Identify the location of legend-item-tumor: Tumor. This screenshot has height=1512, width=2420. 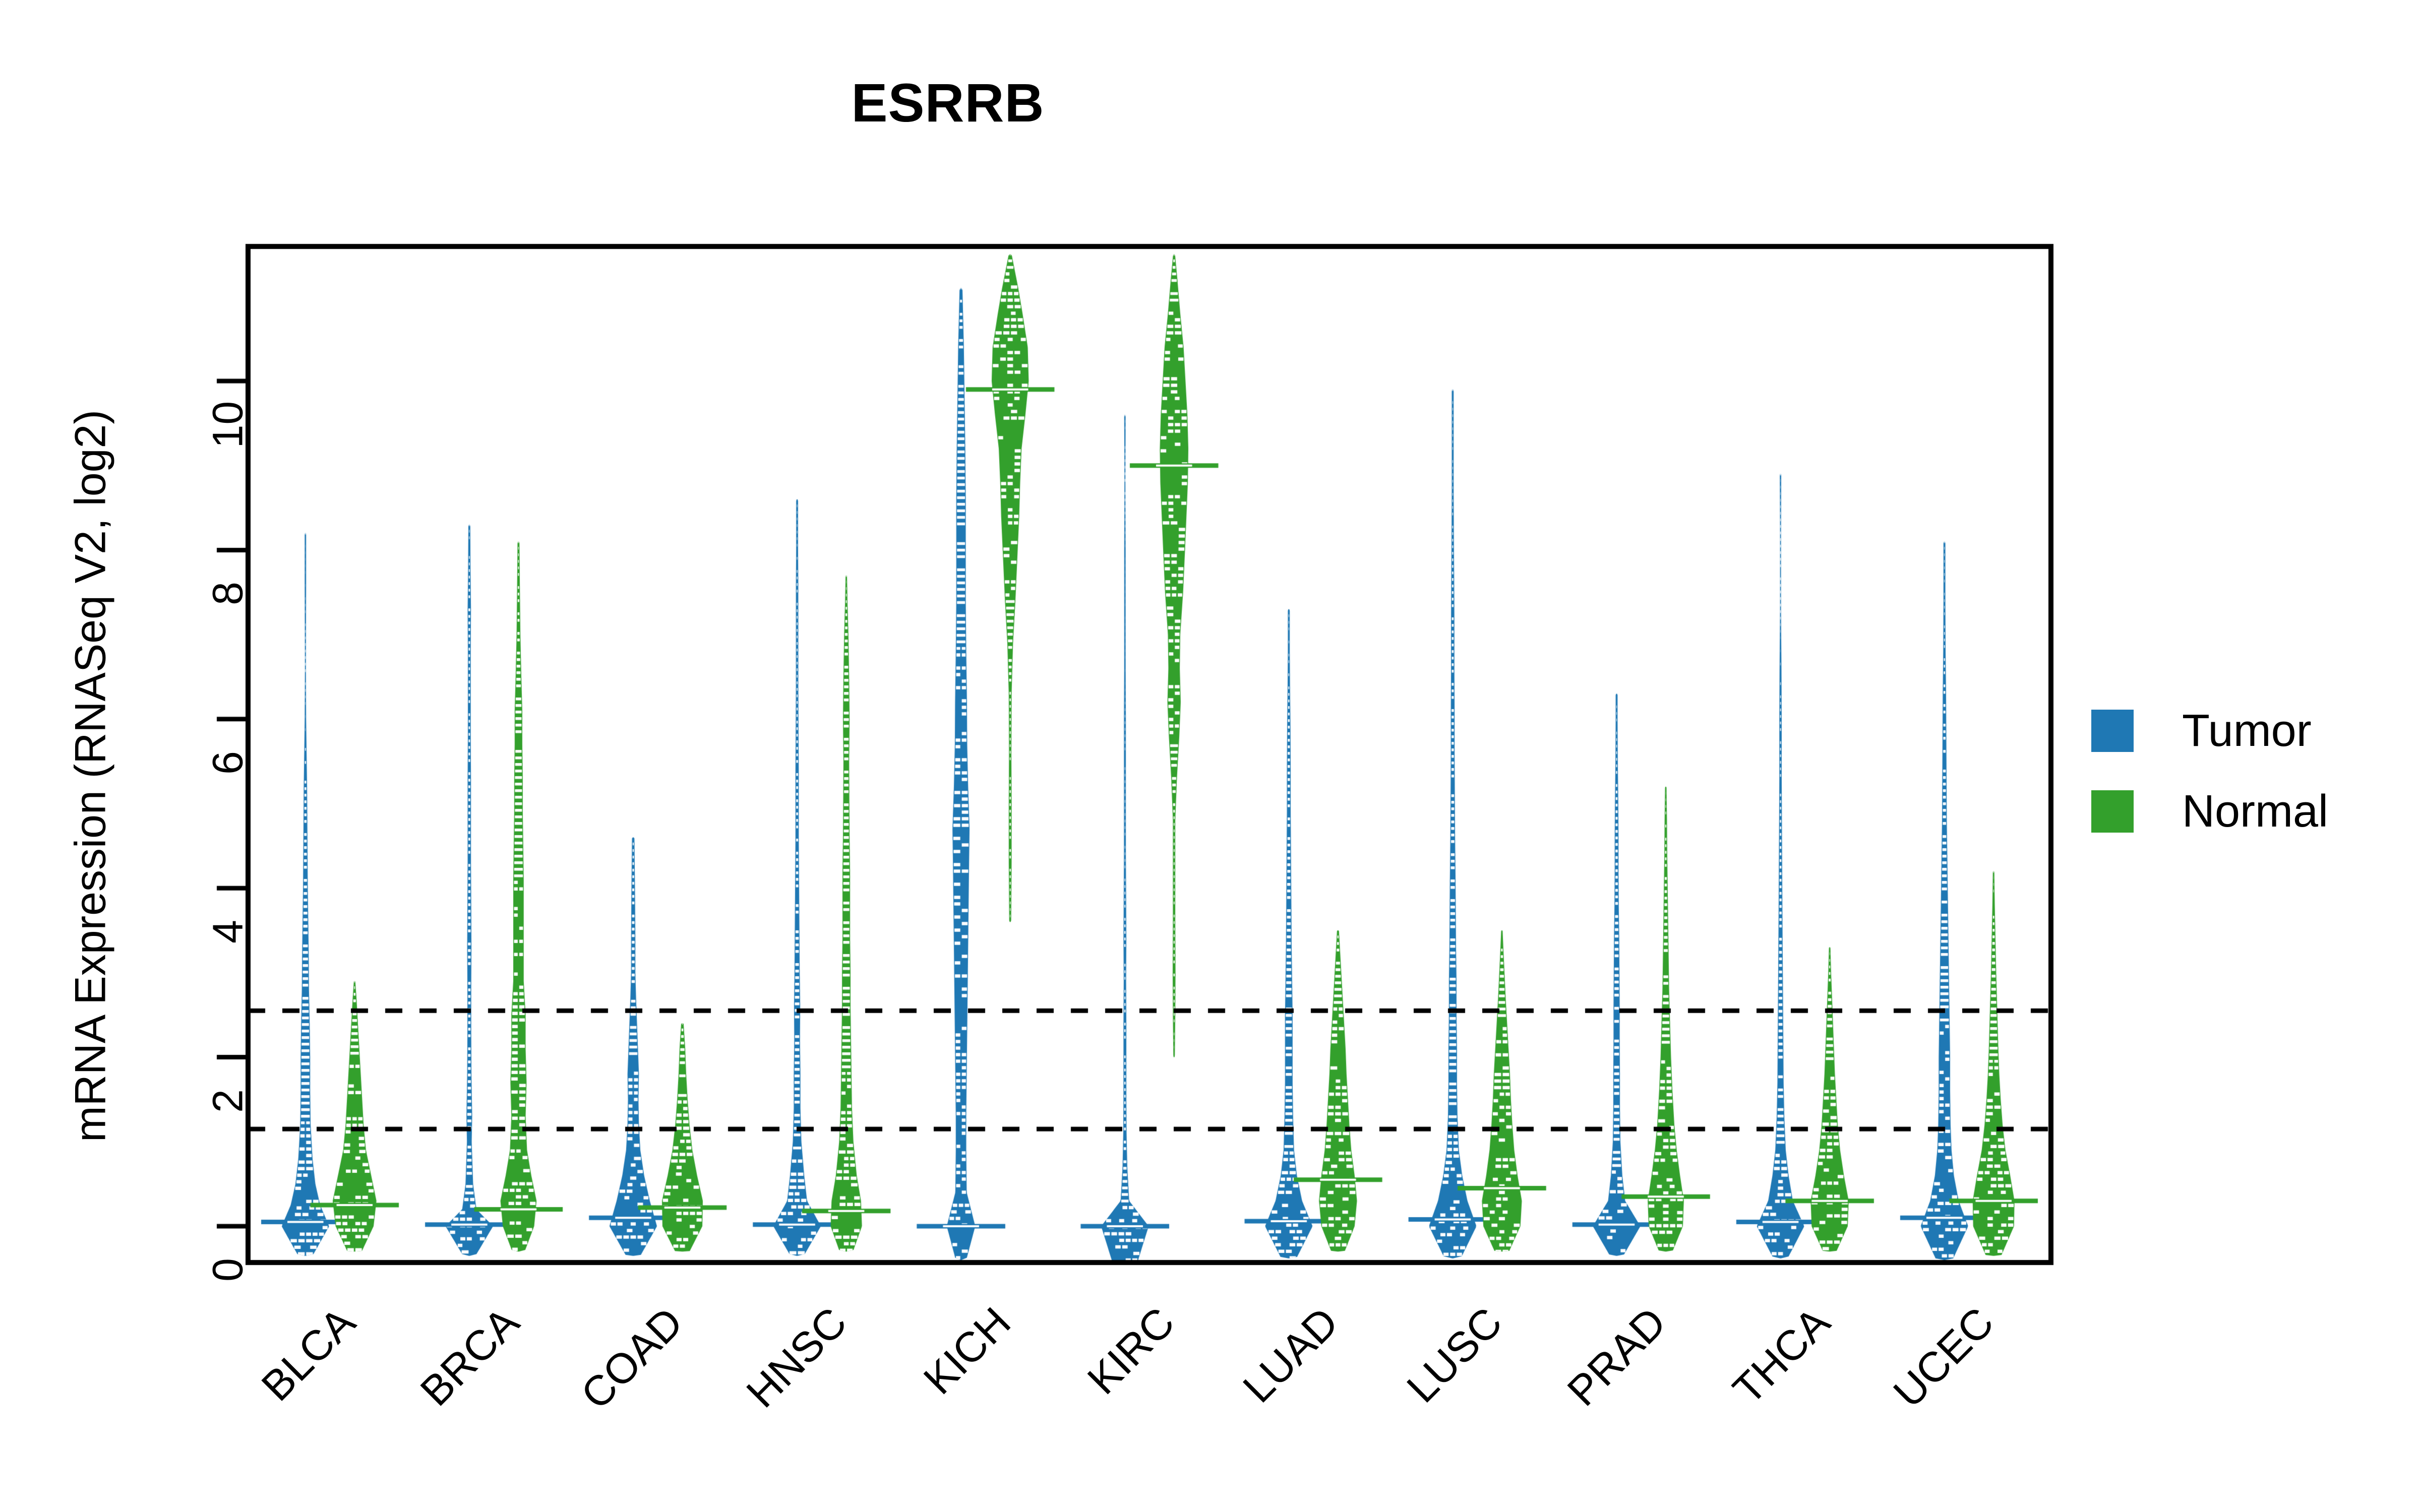
(2242, 730).